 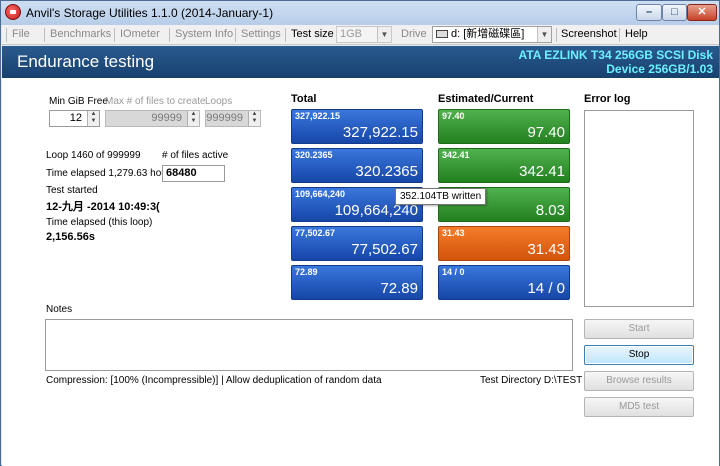 I want to click on tile-small-value: 77,502.67, so click(x=315, y=233).